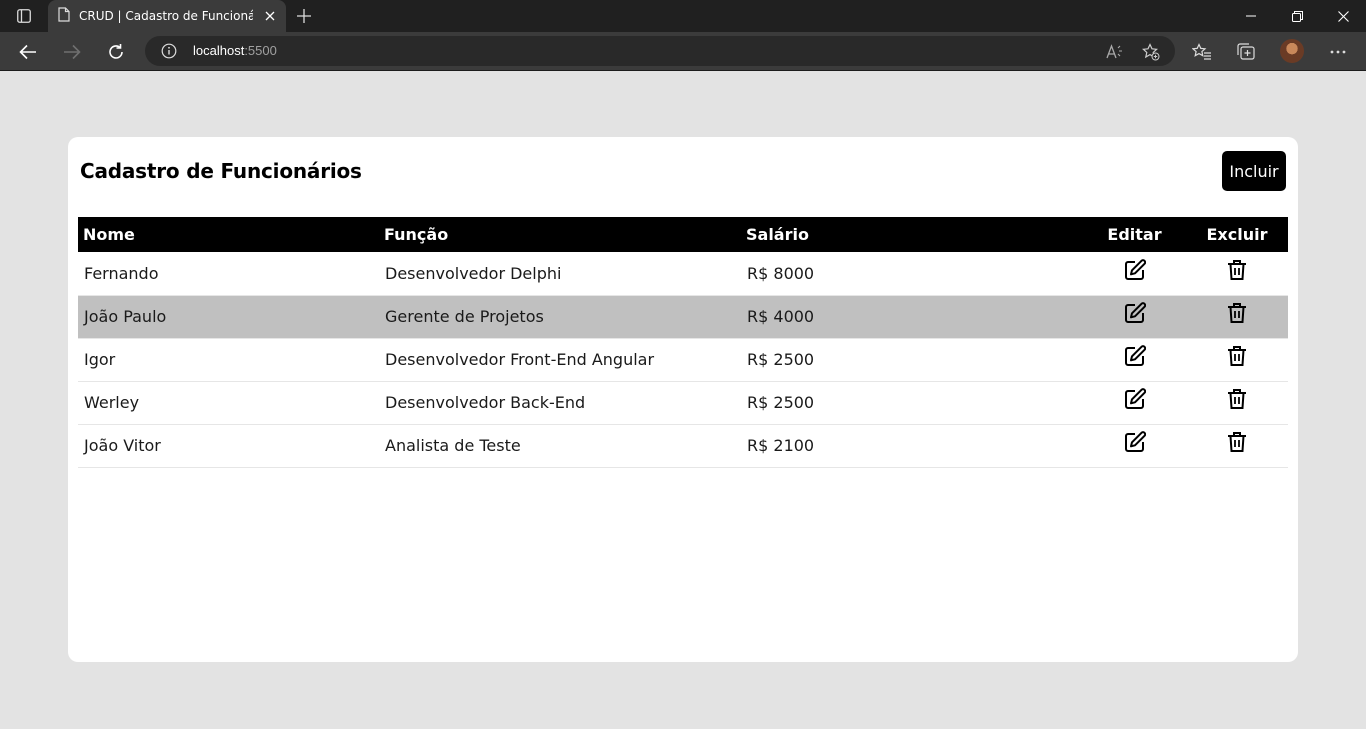 The height and width of the screenshot is (729, 1366). What do you see at coordinates (112, 402) in the screenshot?
I see `cell-nome: Werley` at bounding box center [112, 402].